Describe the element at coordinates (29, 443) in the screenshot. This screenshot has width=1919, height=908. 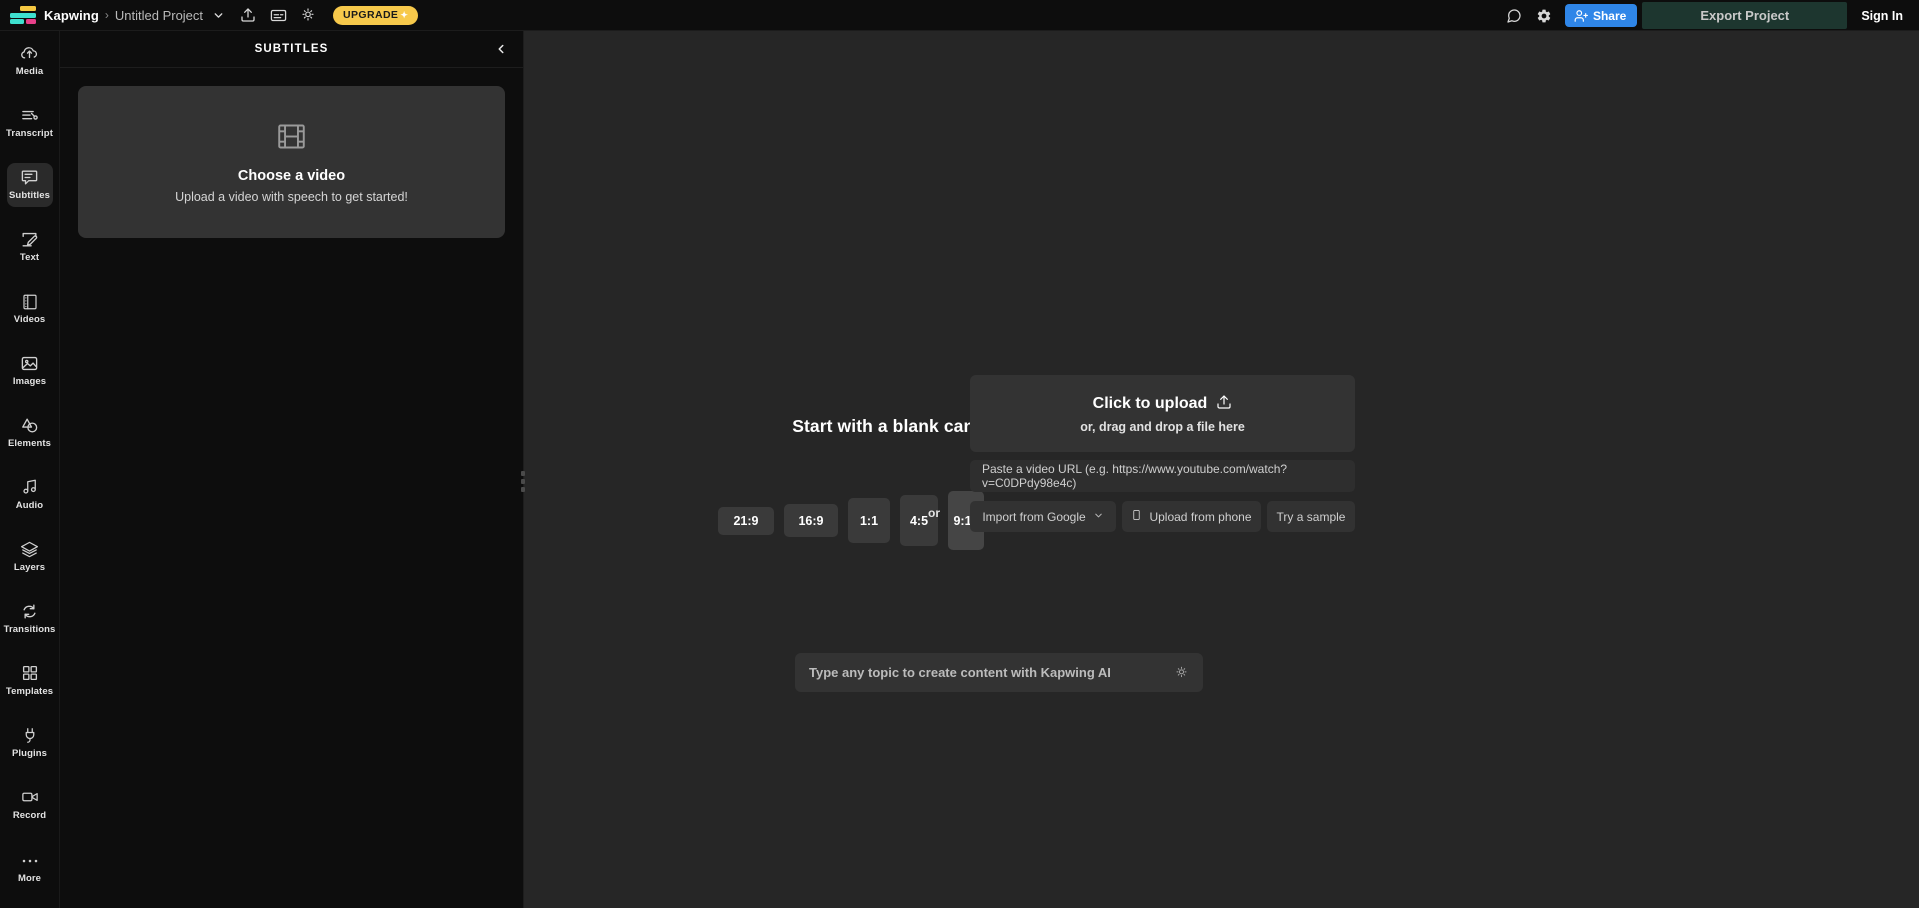
I see `sidebar-item-label: Elements` at that location.